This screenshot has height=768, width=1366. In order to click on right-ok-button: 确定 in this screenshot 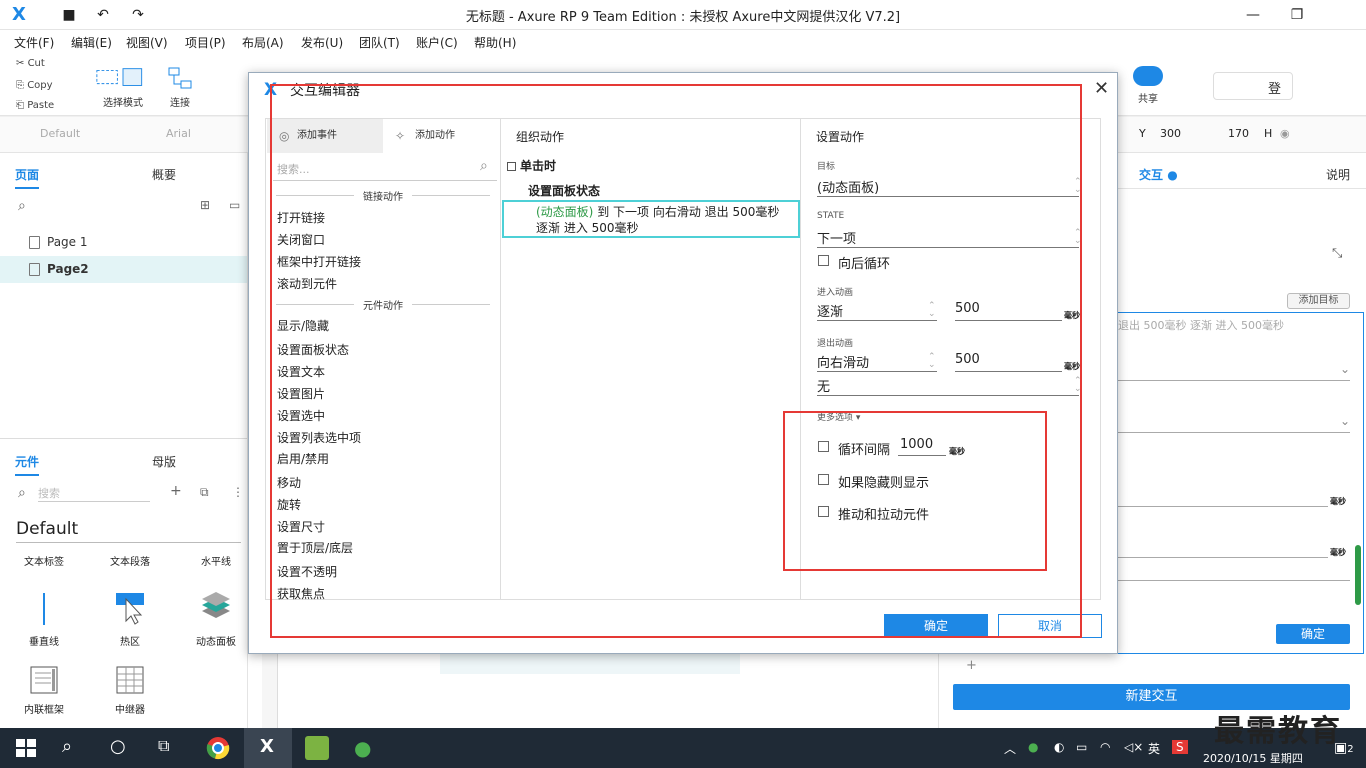, I will do `click(1313, 634)`.